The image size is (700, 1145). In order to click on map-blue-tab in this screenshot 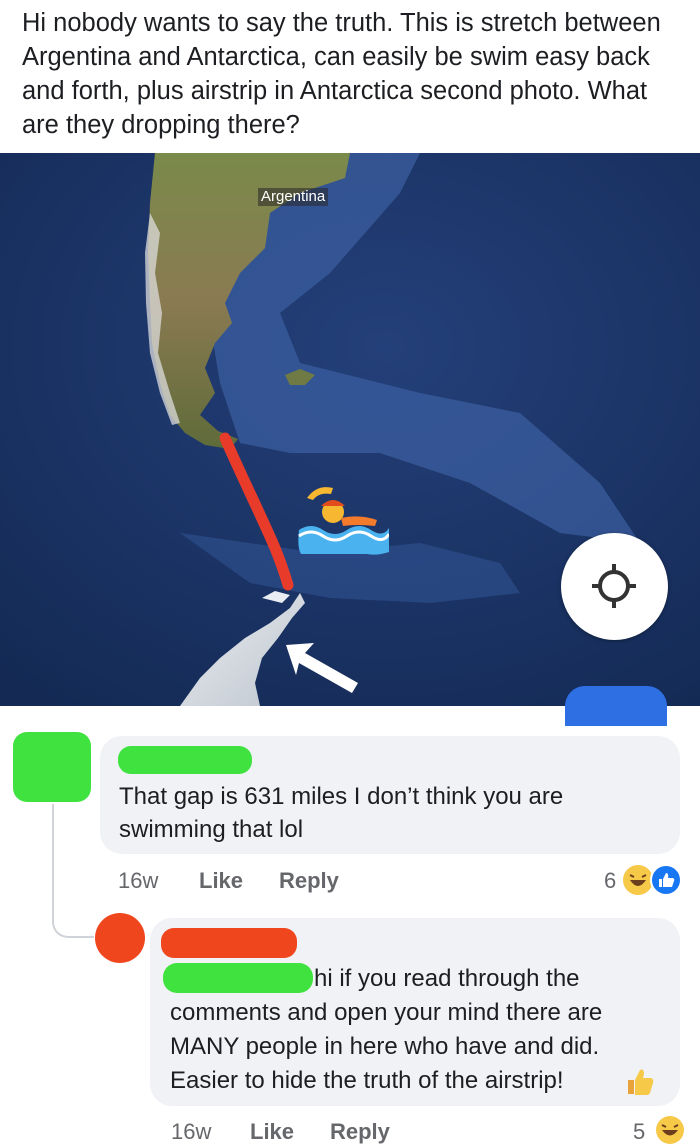, I will do `click(616, 706)`.